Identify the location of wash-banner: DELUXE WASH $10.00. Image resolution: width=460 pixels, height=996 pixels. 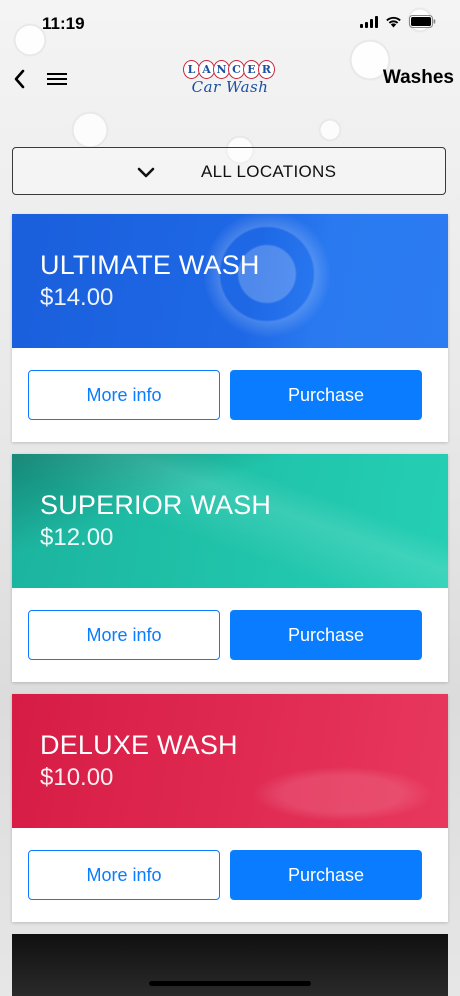
(230, 761).